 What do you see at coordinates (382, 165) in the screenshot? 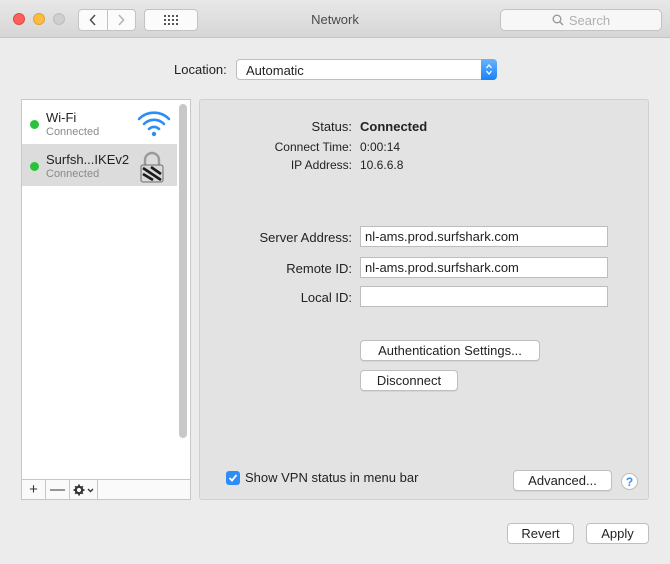
I see `ip-address-value: 10.6.6.8` at bounding box center [382, 165].